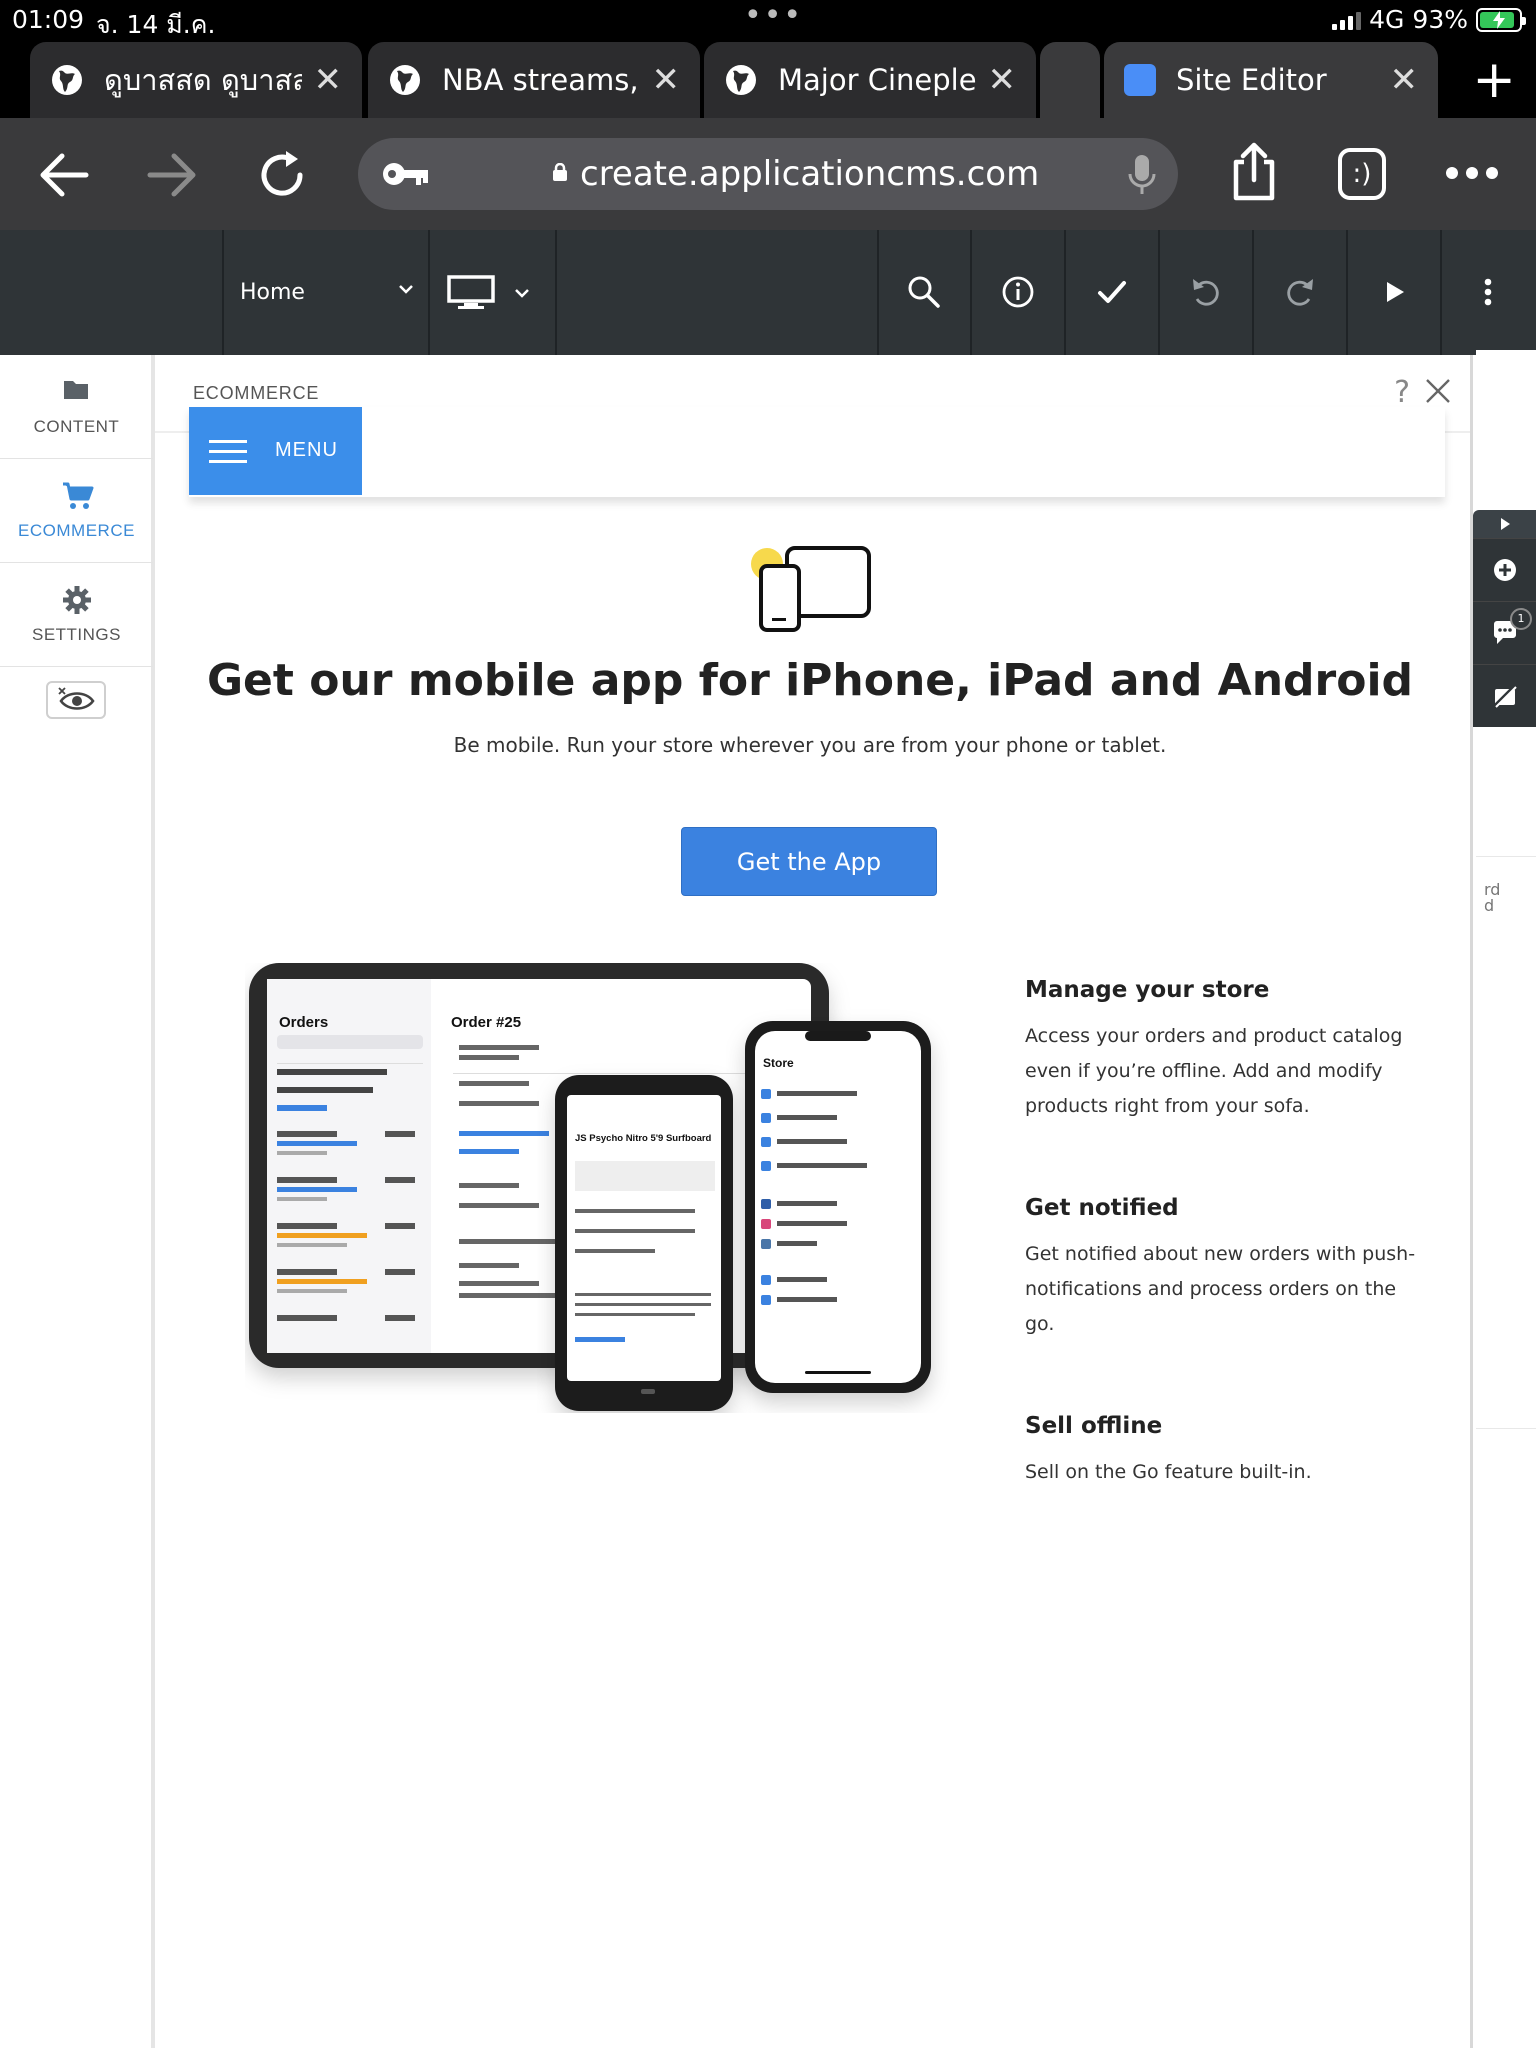 The height and width of the screenshot is (2048, 1536). I want to click on back-icon, so click(63, 175).